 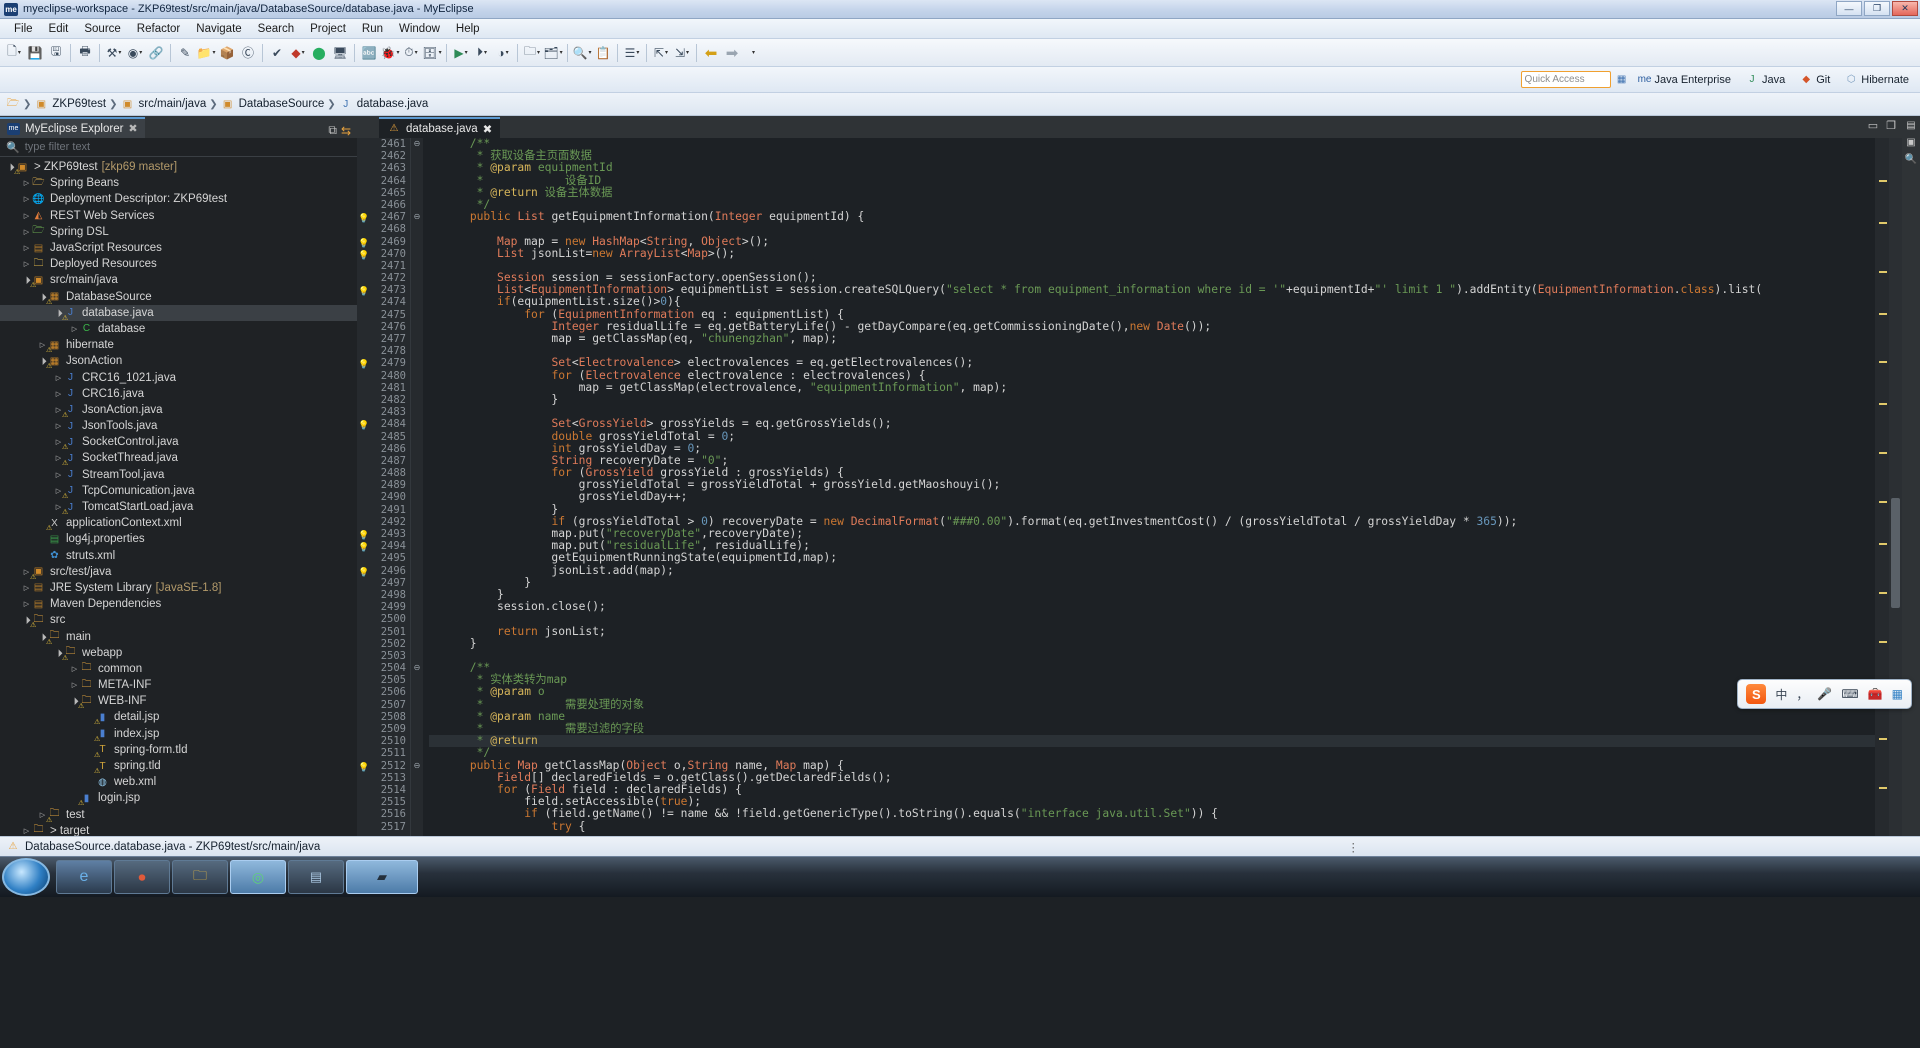 What do you see at coordinates (1152, 631) in the screenshot?
I see `code-line: return jsonList;` at bounding box center [1152, 631].